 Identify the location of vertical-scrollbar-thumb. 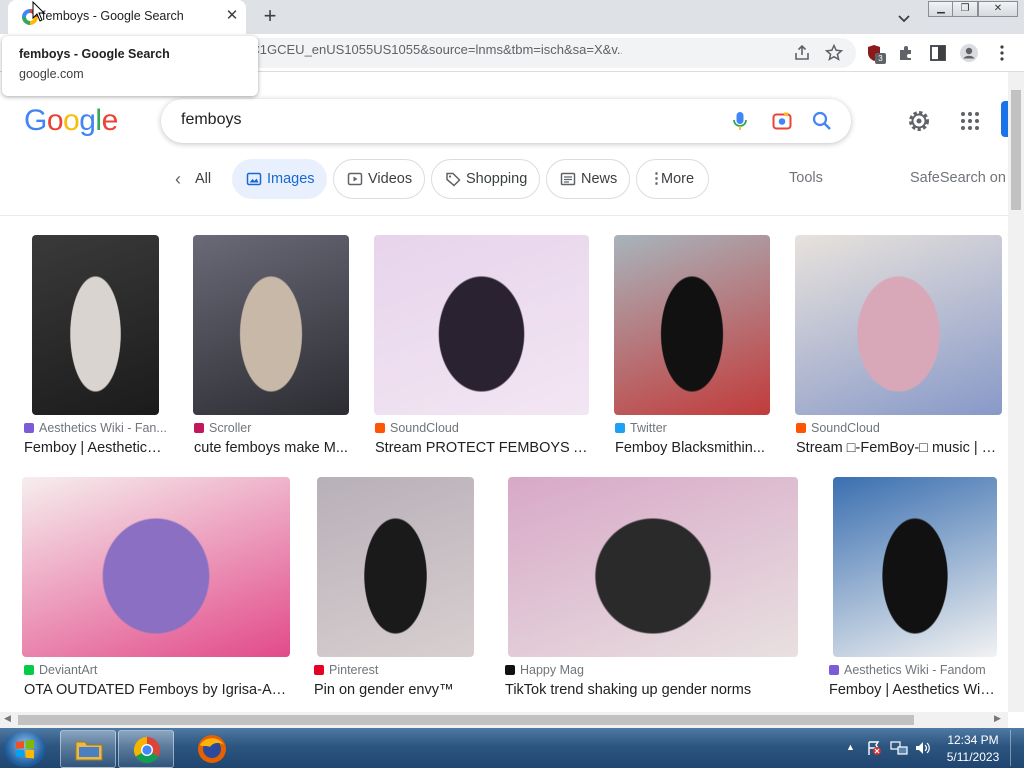
(1016, 150).